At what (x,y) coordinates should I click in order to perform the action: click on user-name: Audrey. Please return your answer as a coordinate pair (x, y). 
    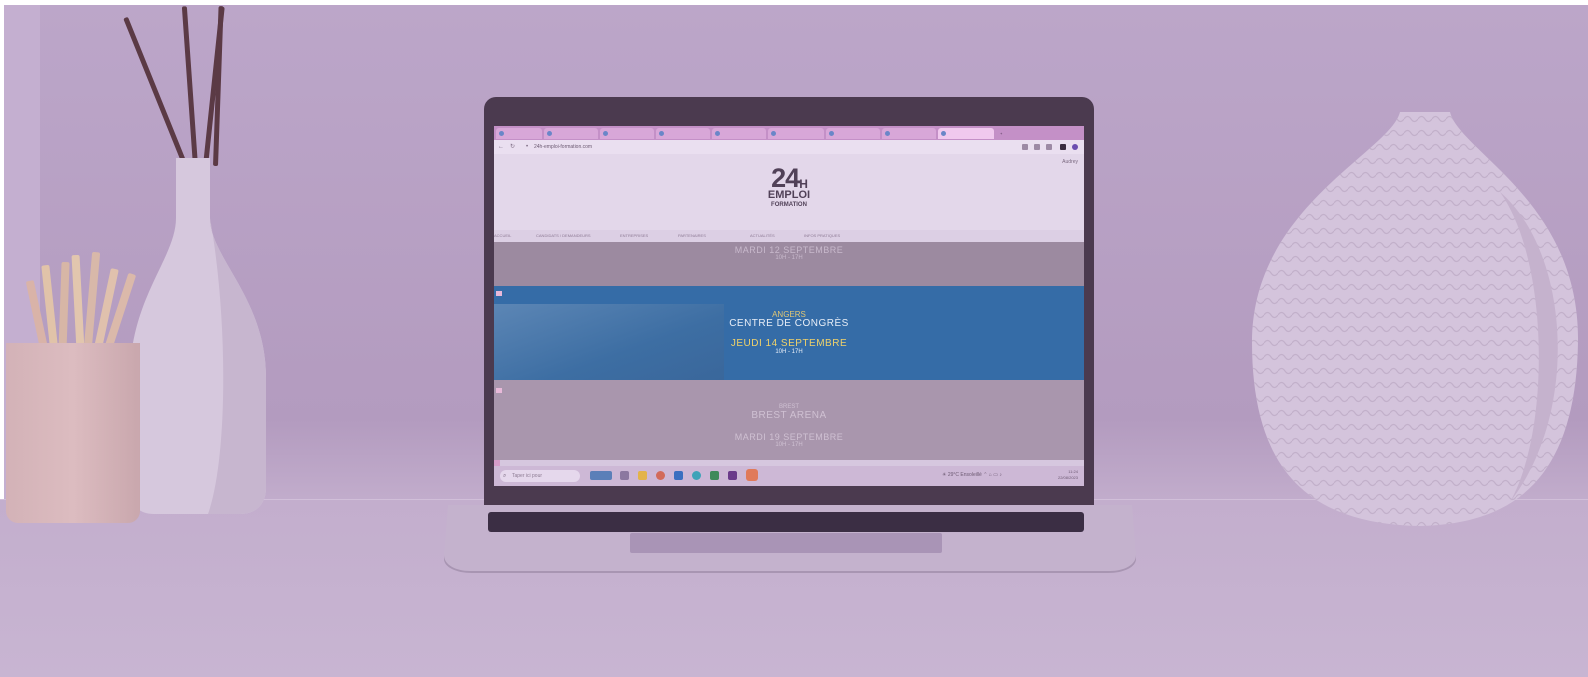
    Looking at the image, I should click on (1070, 162).